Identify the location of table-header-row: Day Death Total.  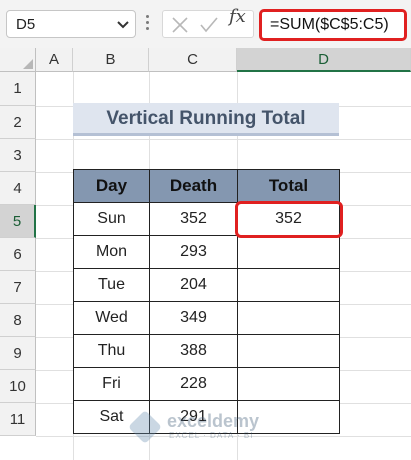
(206, 186).